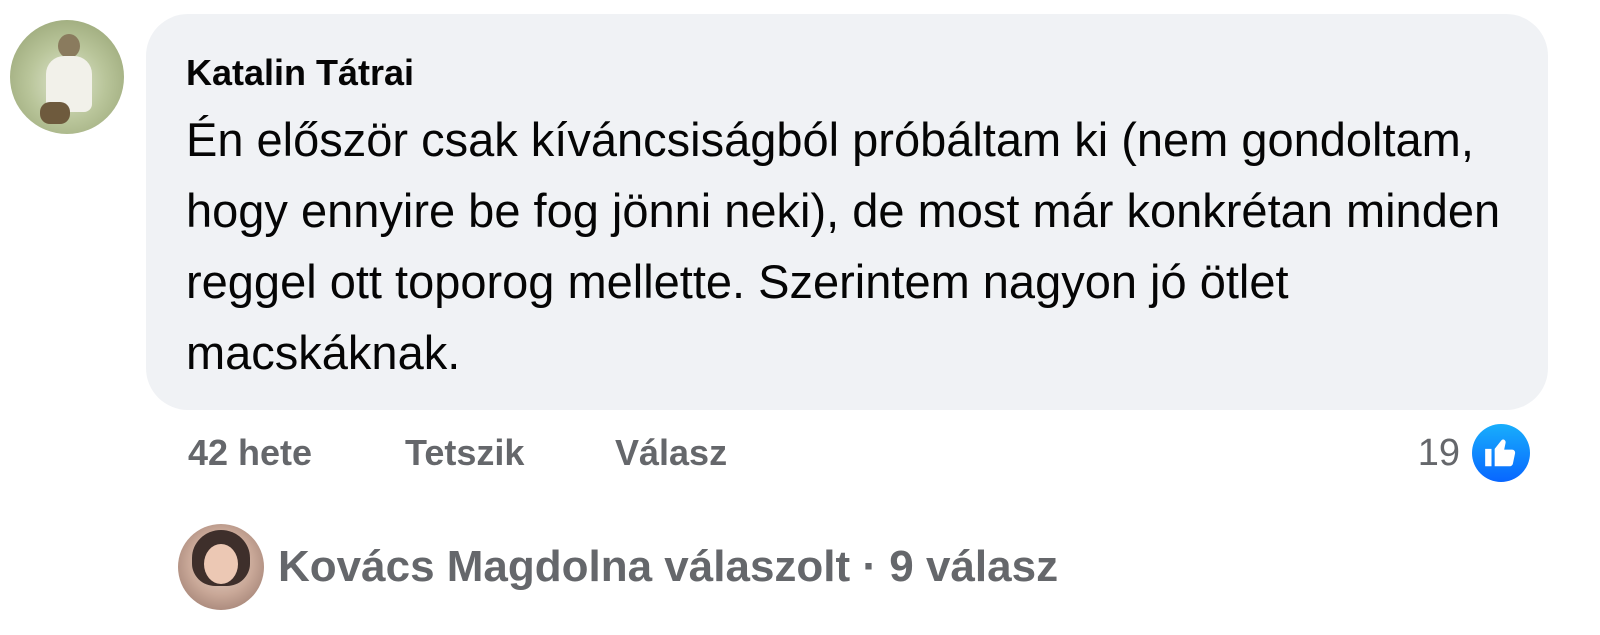 This screenshot has width=1600, height=635. Describe the element at coordinates (67, 77) in the screenshot. I see `commenter-avatar` at that location.